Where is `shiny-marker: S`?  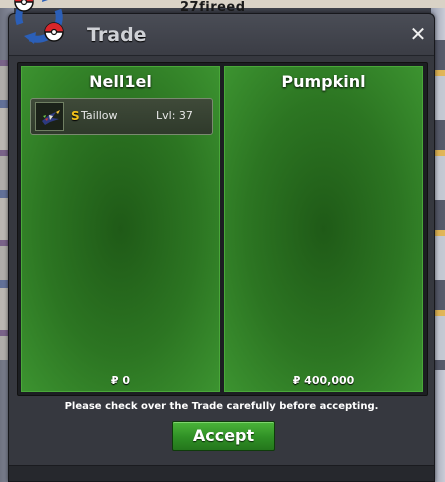
shiny-marker: S is located at coordinates (75, 116).